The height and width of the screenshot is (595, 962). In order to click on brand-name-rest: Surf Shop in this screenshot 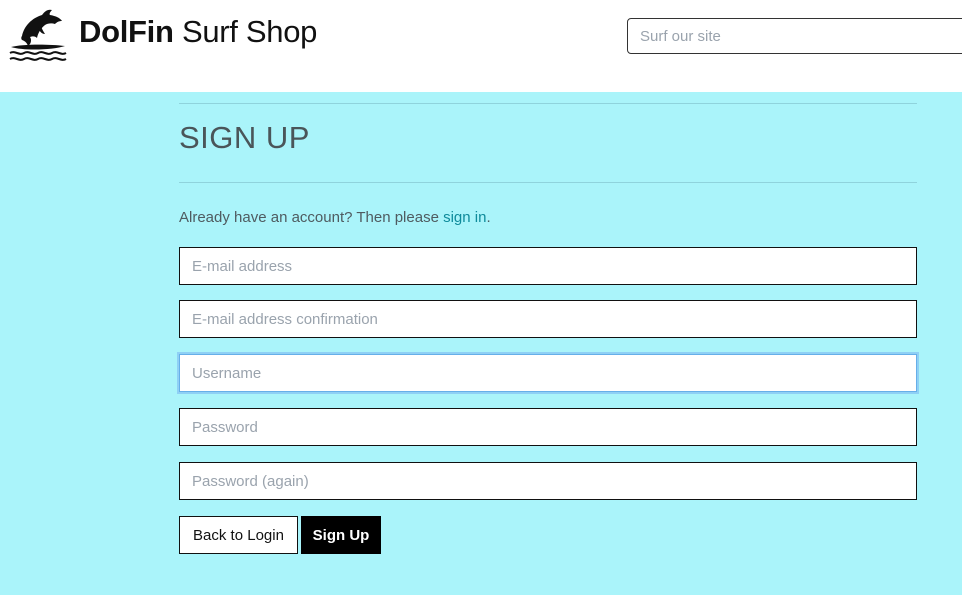, I will do `click(249, 31)`.